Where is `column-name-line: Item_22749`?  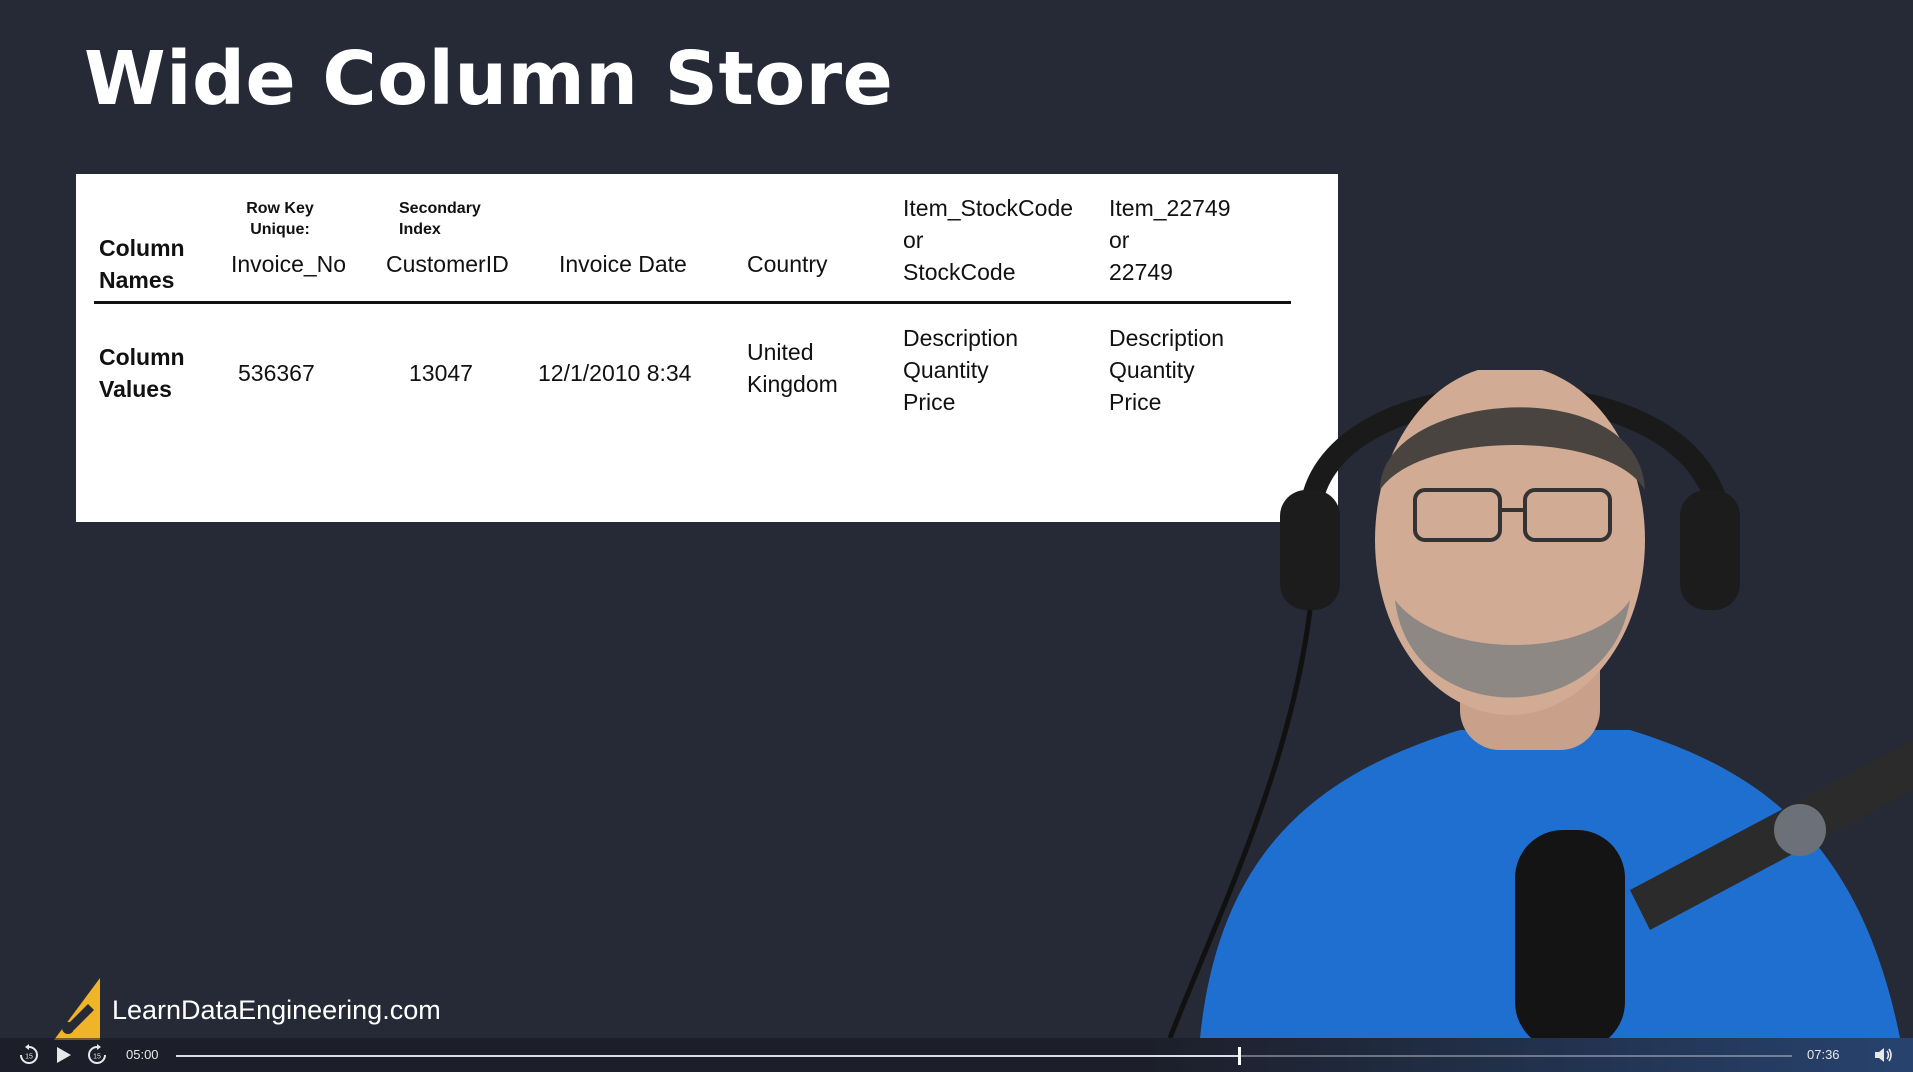
column-name-line: Item_22749 is located at coordinates (1170, 208).